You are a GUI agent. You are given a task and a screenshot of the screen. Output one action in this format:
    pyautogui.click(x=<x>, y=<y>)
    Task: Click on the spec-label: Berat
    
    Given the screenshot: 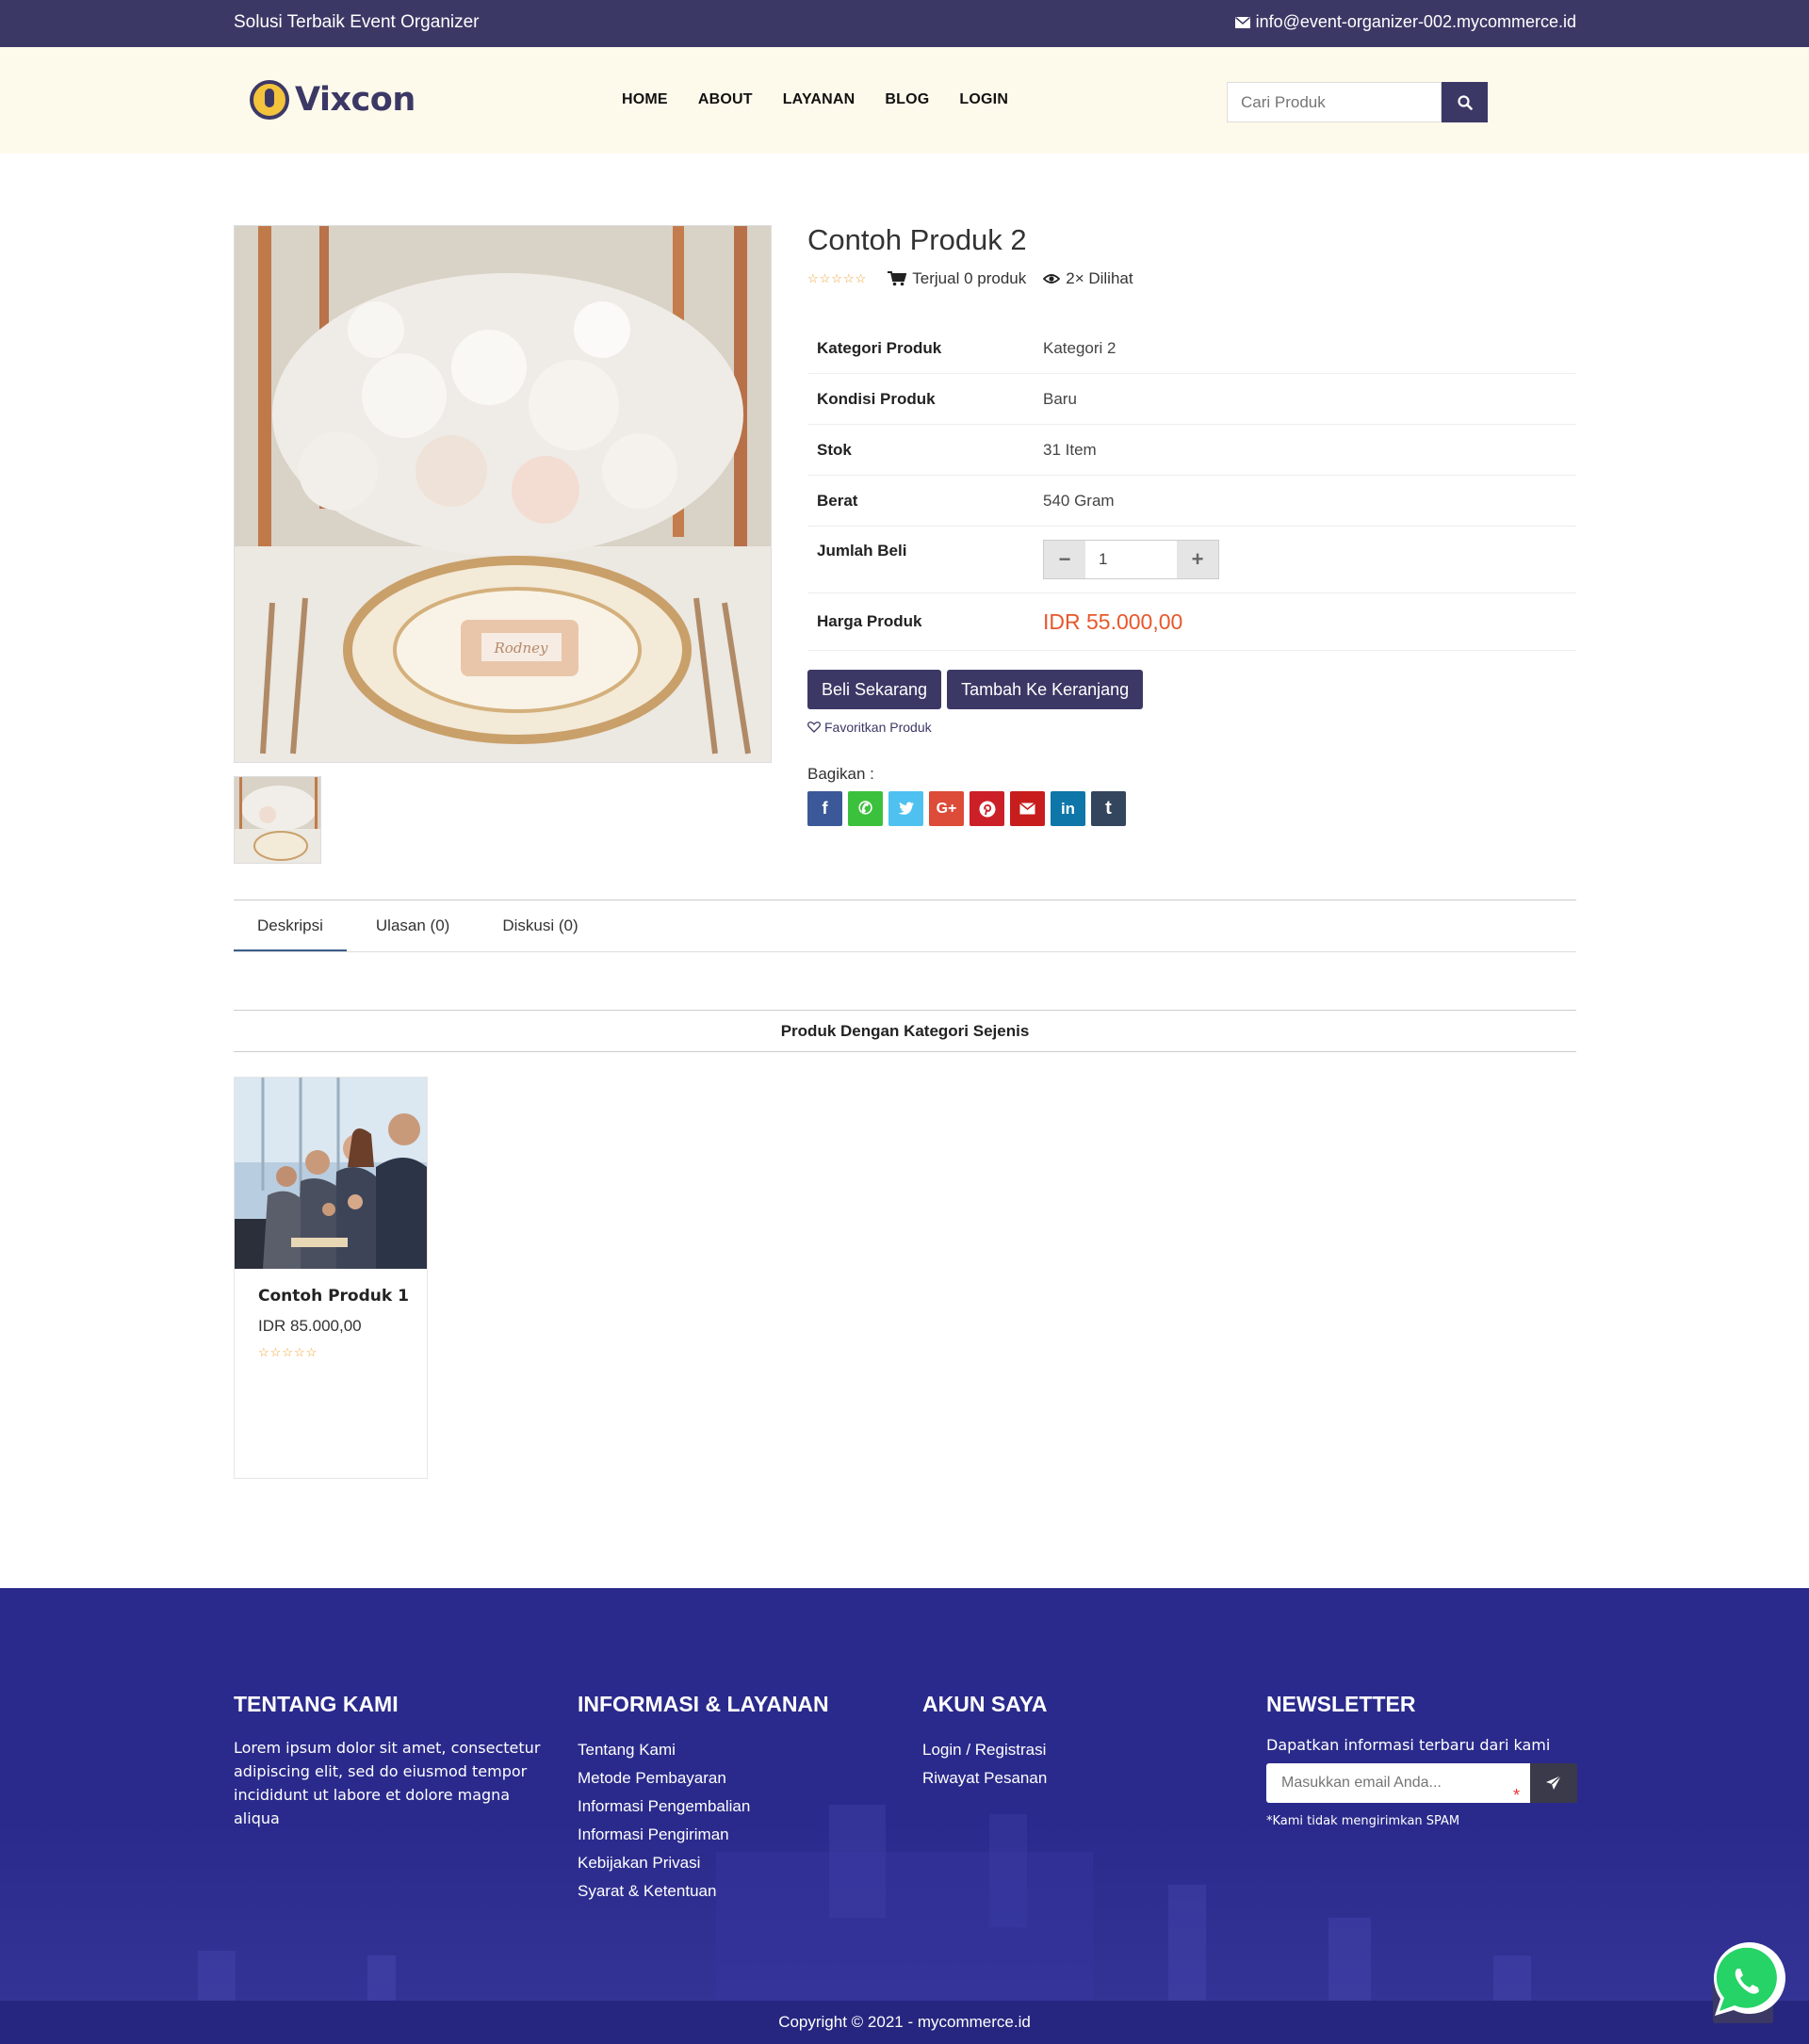 What is the action you would take?
    pyautogui.click(x=837, y=500)
    